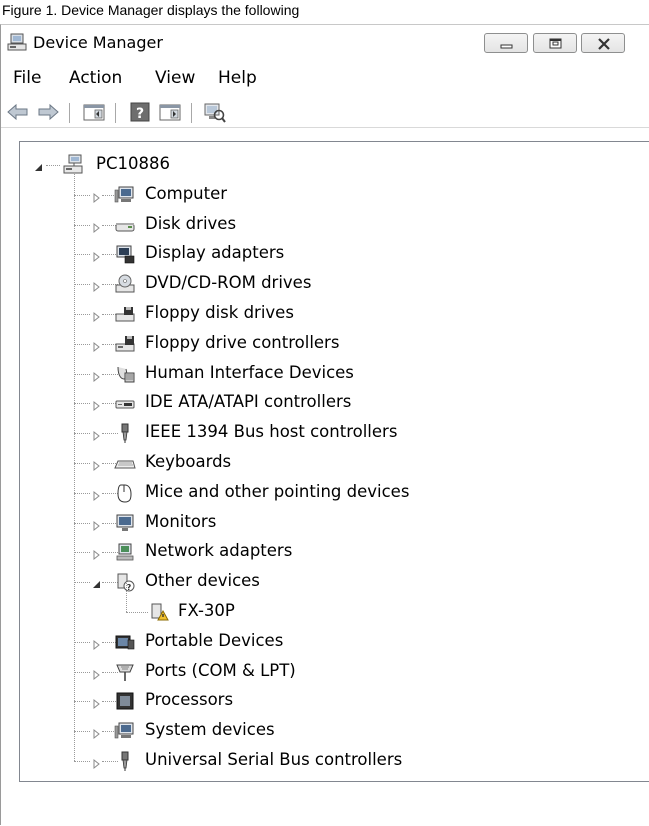 Image resolution: width=649 pixels, height=826 pixels. I want to click on forward-arrow-icon, so click(48, 112).